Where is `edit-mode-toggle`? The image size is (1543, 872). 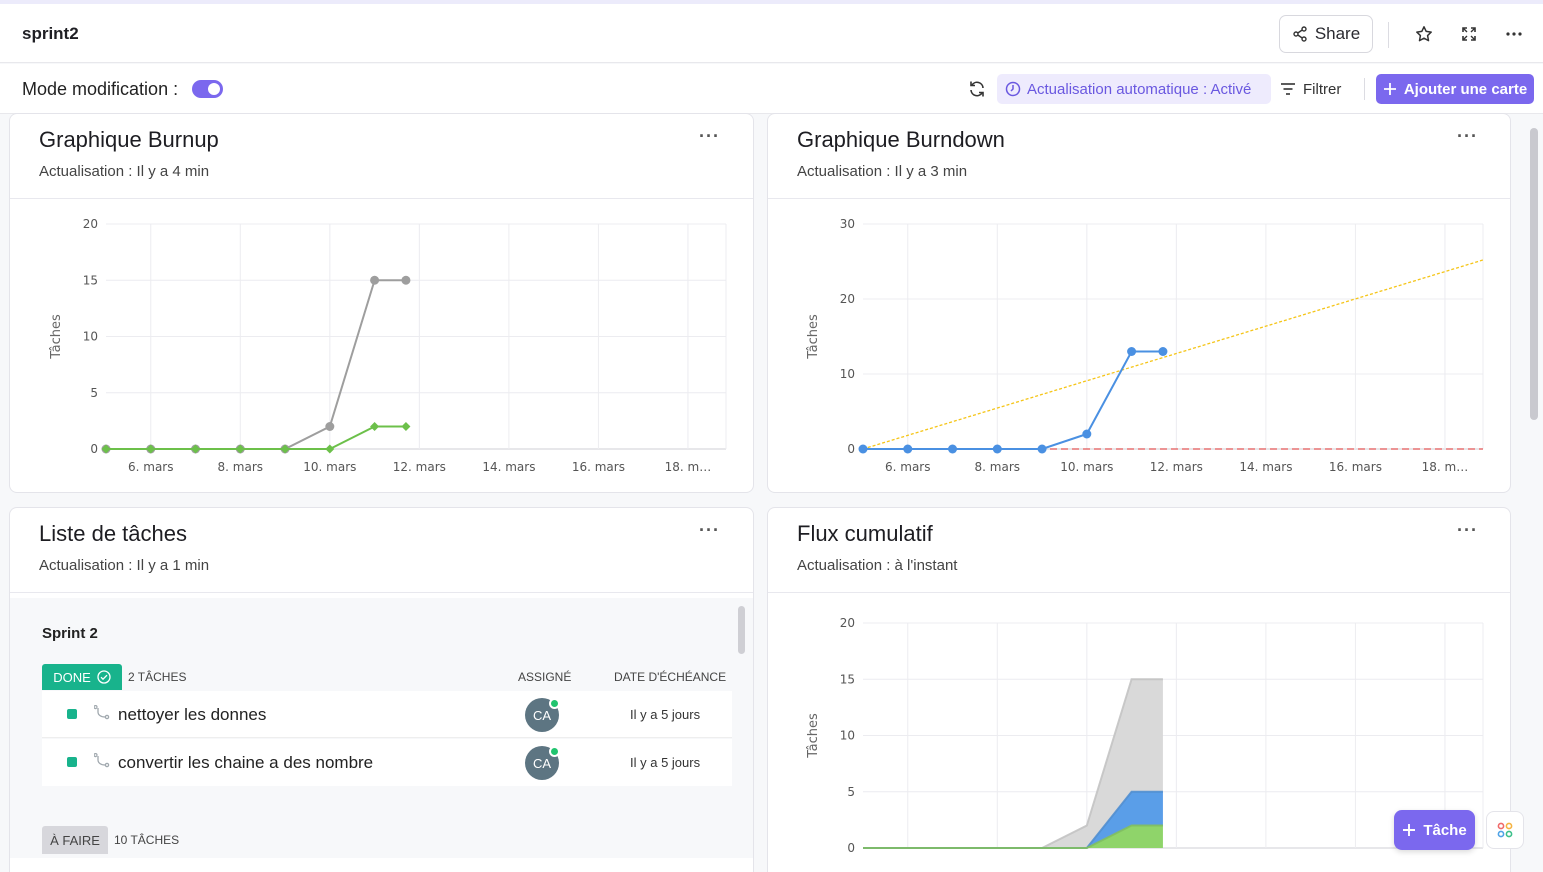
edit-mode-toggle is located at coordinates (207, 89).